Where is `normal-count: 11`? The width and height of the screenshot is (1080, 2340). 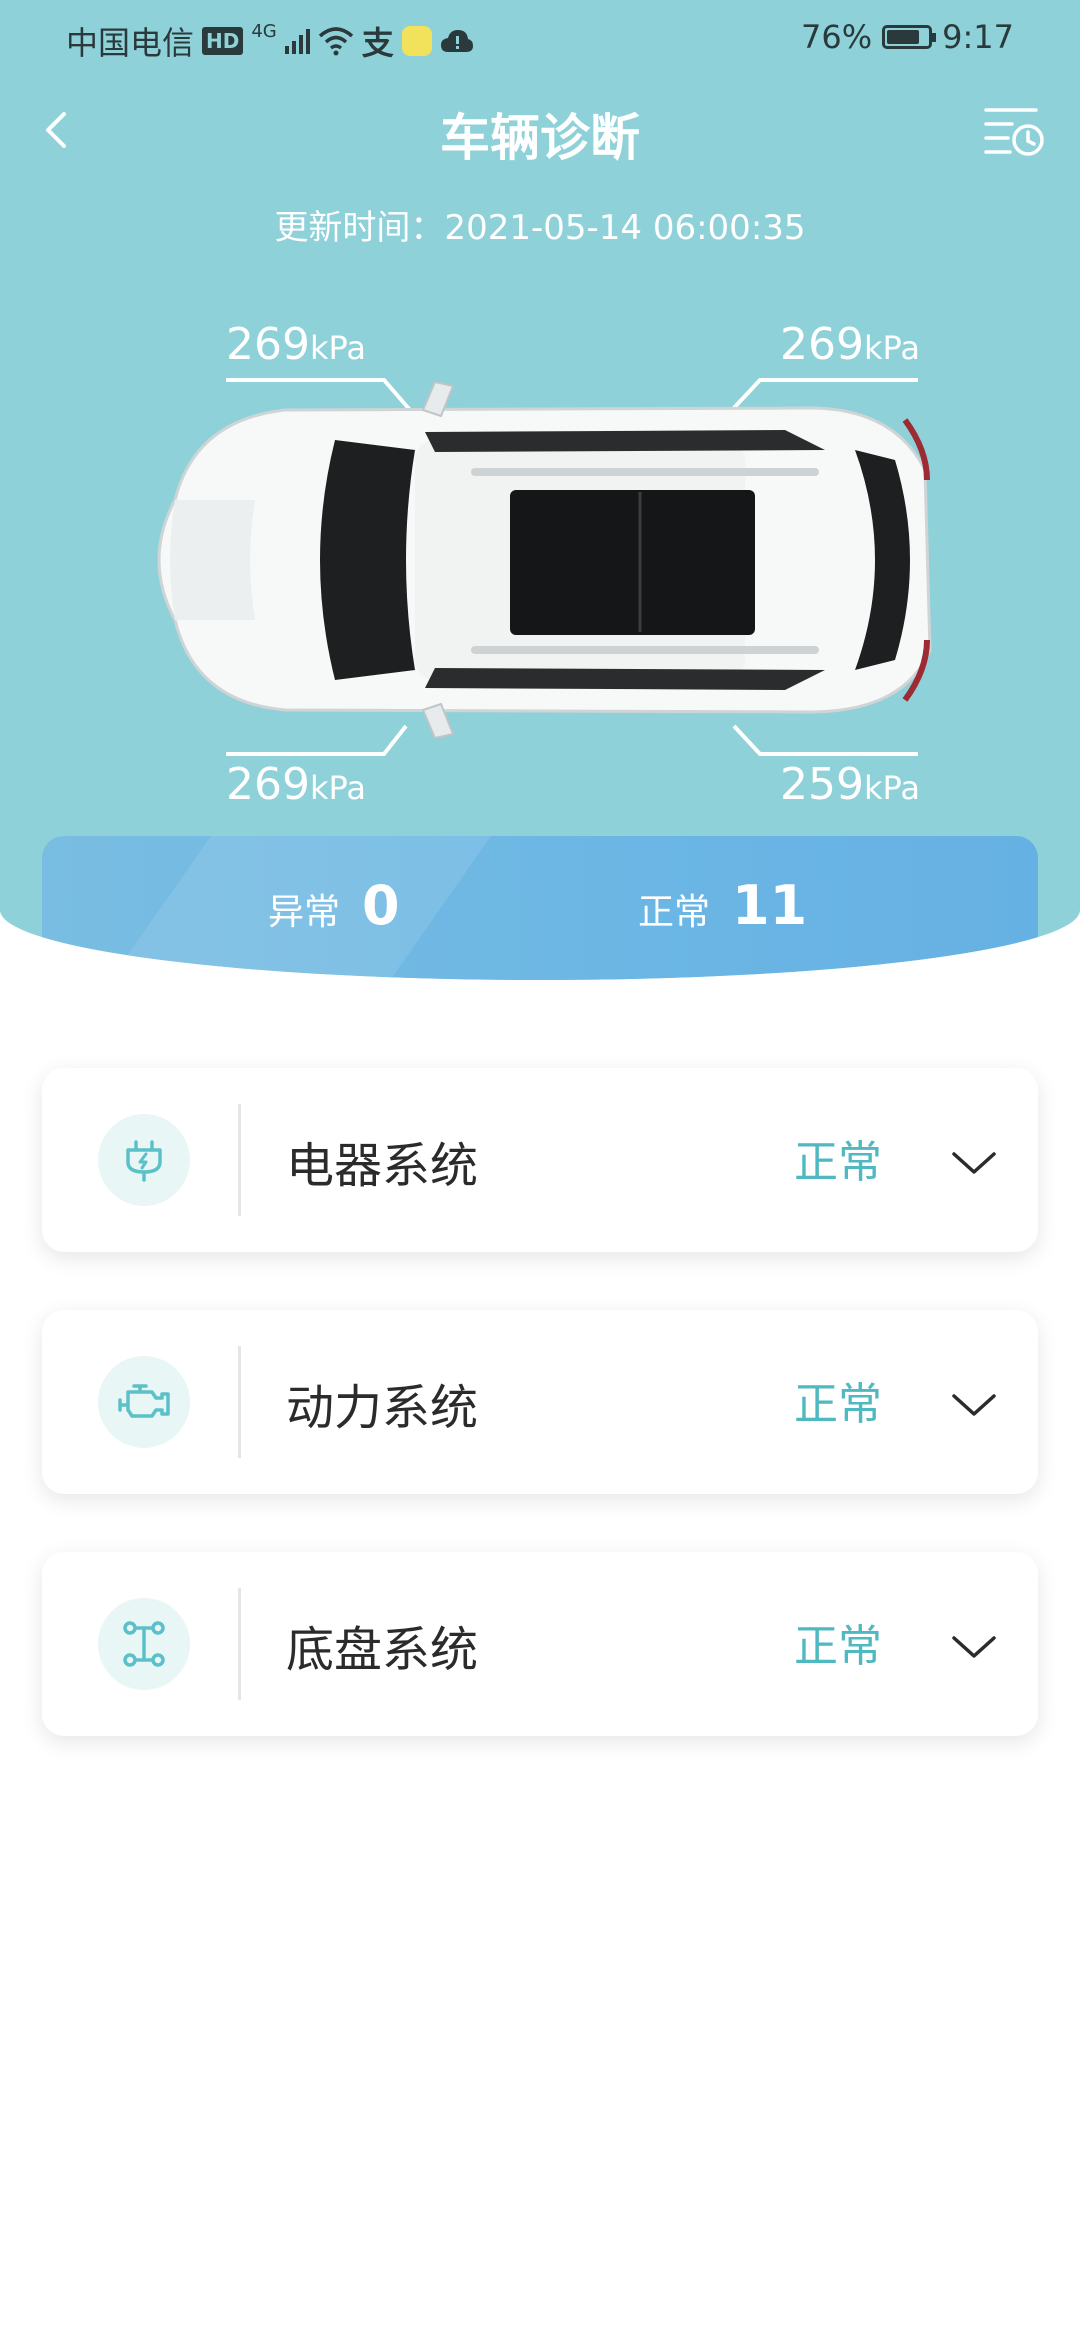 normal-count: 11 is located at coordinates (770, 905).